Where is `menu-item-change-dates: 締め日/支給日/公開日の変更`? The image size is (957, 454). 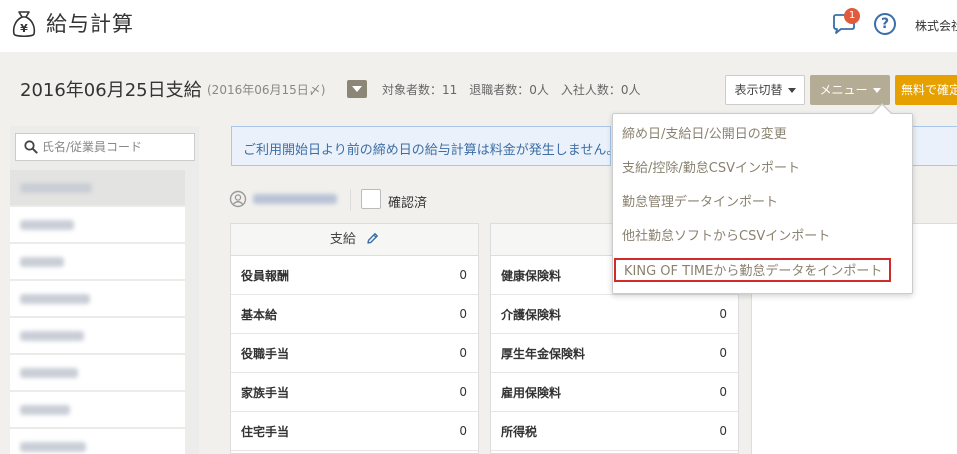 menu-item-change-dates: 締め日/支給日/公開日の変更 is located at coordinates (762, 135).